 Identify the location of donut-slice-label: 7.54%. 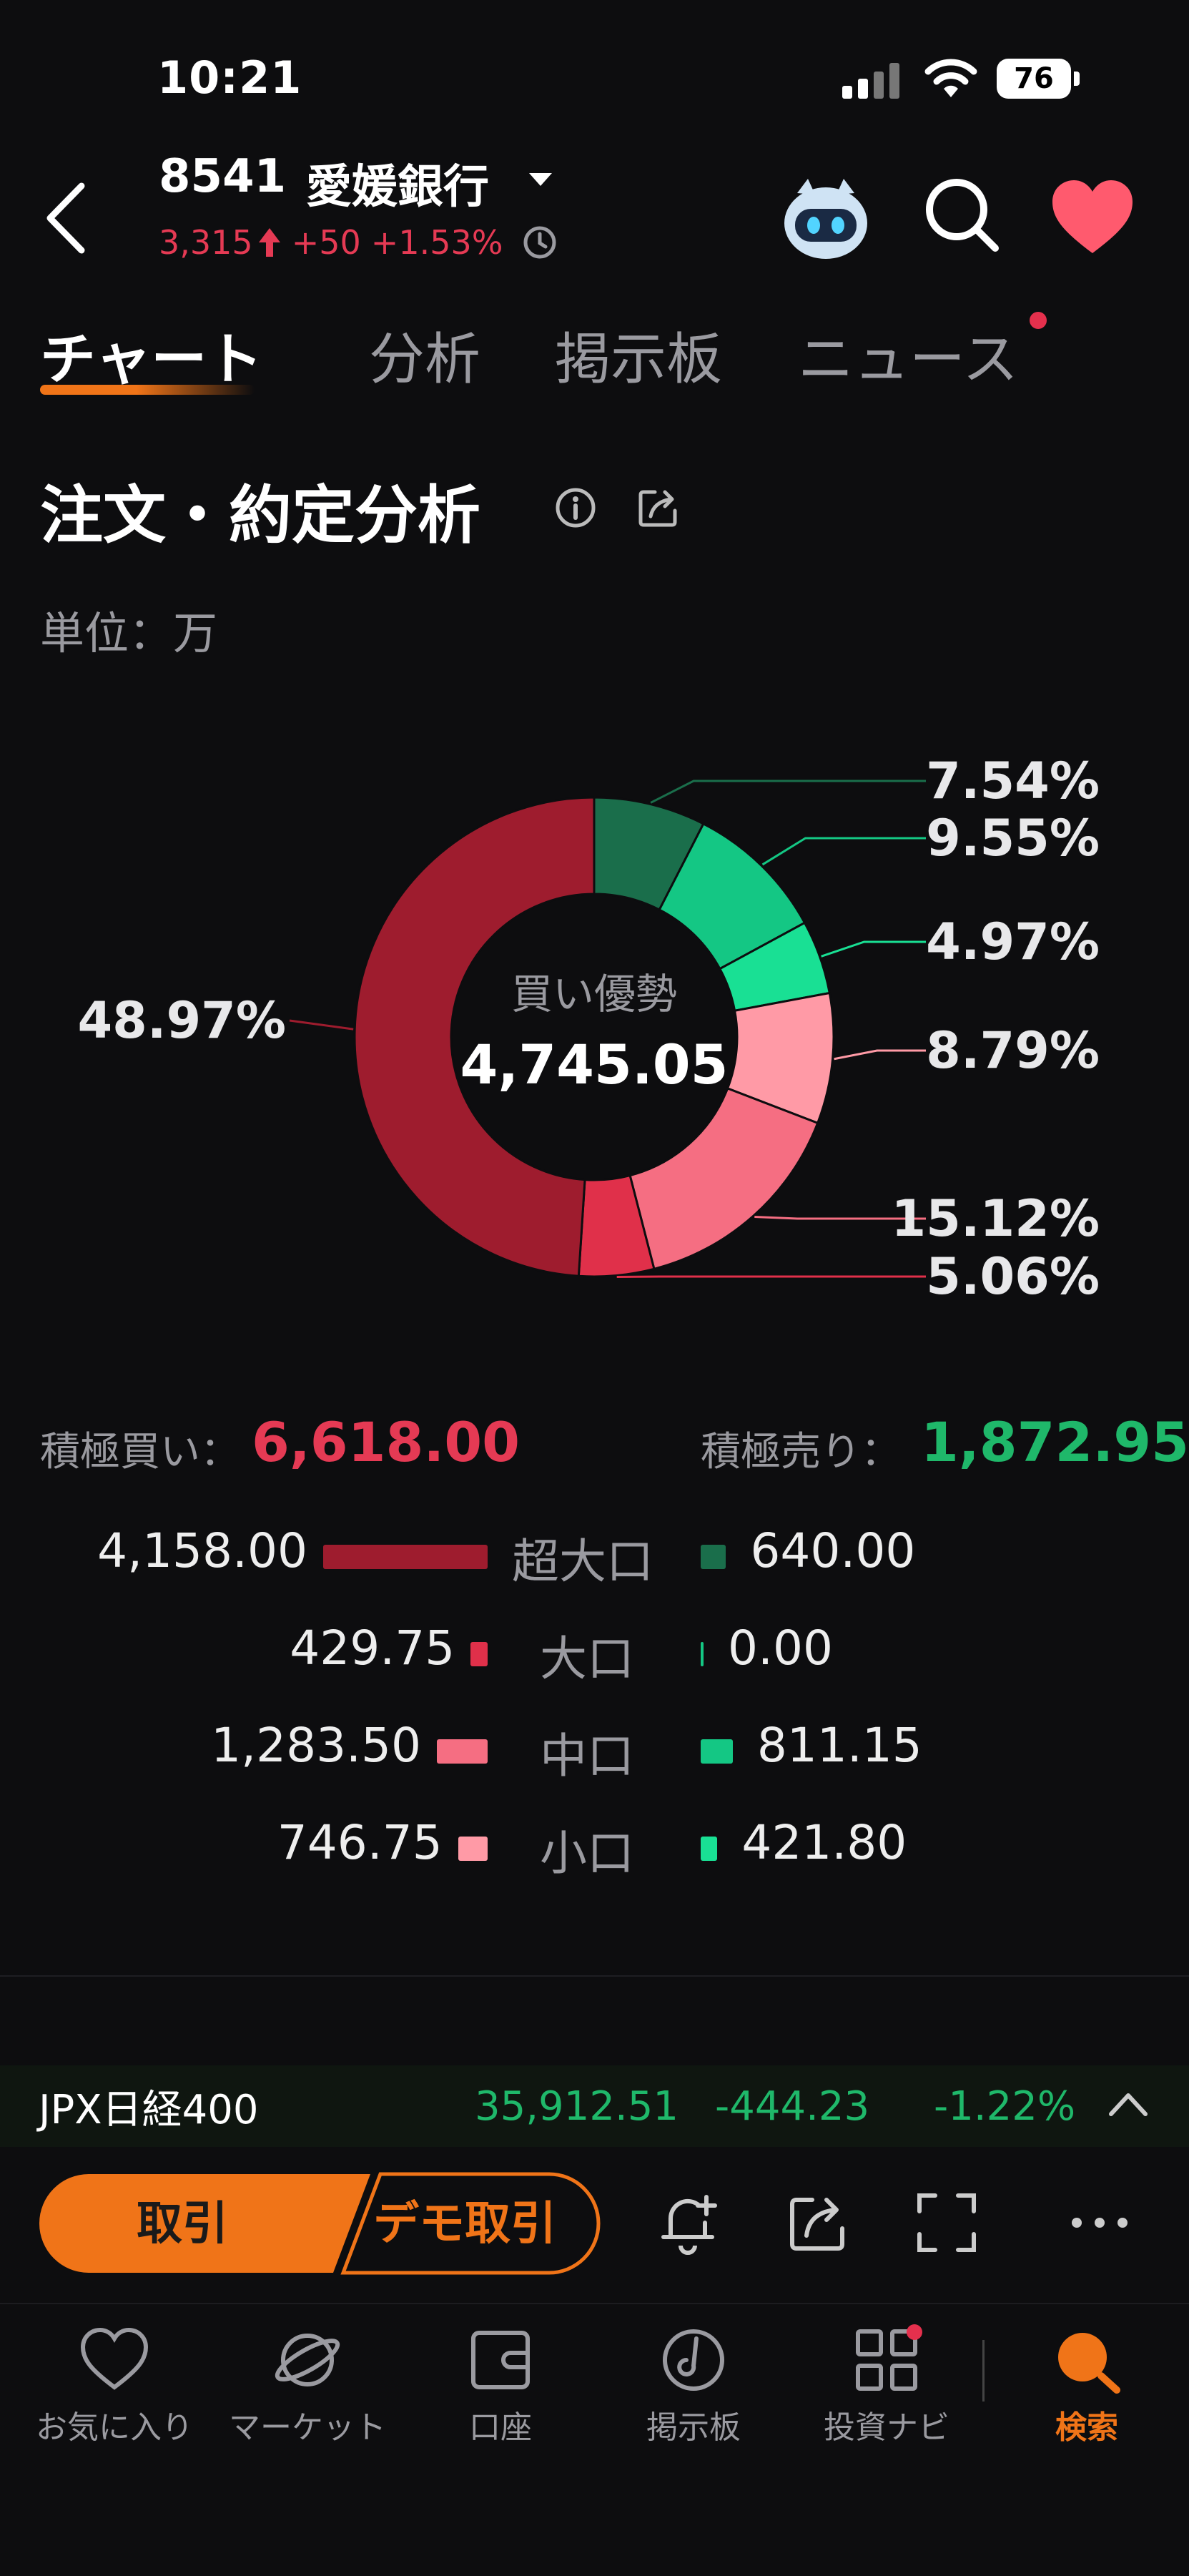
(1013, 781).